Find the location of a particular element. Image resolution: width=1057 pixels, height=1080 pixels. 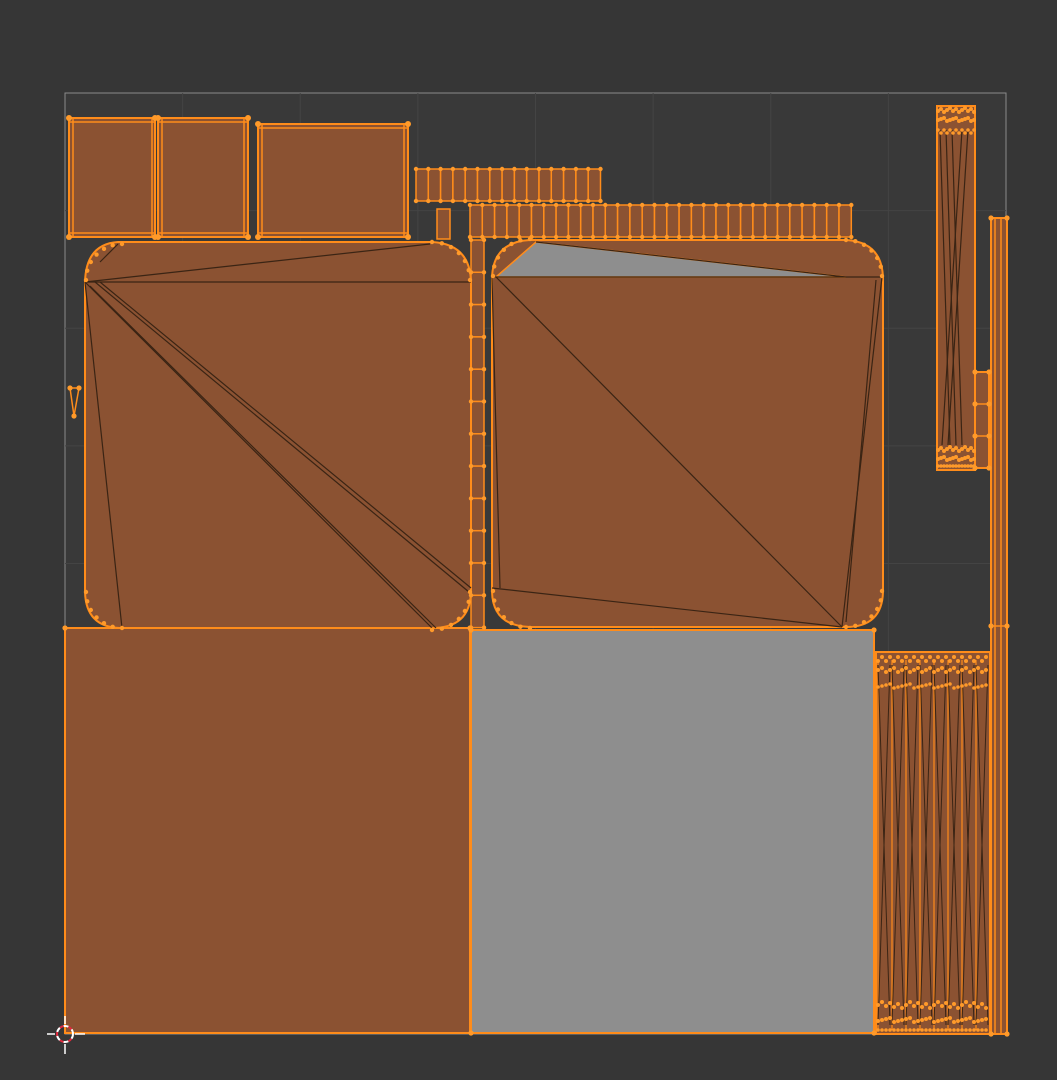

uv-island-rounded-left is located at coordinates (278, 435).